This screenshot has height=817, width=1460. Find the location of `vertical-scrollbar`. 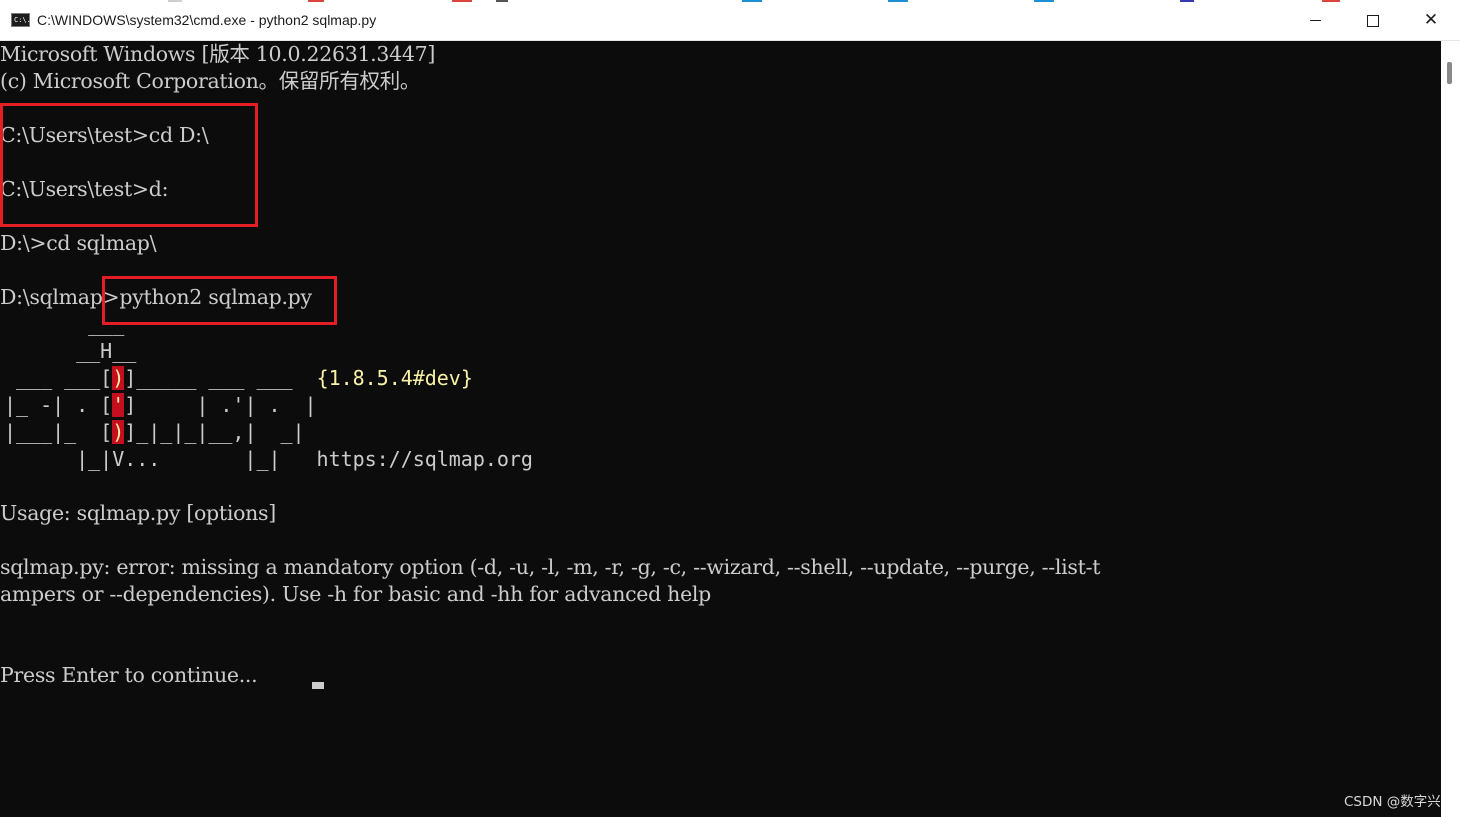

vertical-scrollbar is located at coordinates (1450, 429).